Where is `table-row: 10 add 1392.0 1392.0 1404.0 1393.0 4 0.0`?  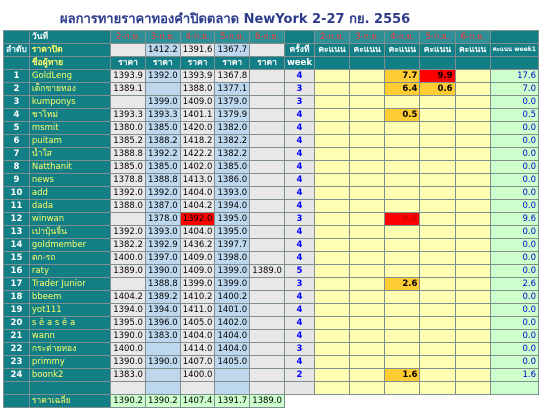
table-row: 10 add 1392.0 1392.0 1404.0 1393.0 4 0.0 is located at coordinates (271, 193).